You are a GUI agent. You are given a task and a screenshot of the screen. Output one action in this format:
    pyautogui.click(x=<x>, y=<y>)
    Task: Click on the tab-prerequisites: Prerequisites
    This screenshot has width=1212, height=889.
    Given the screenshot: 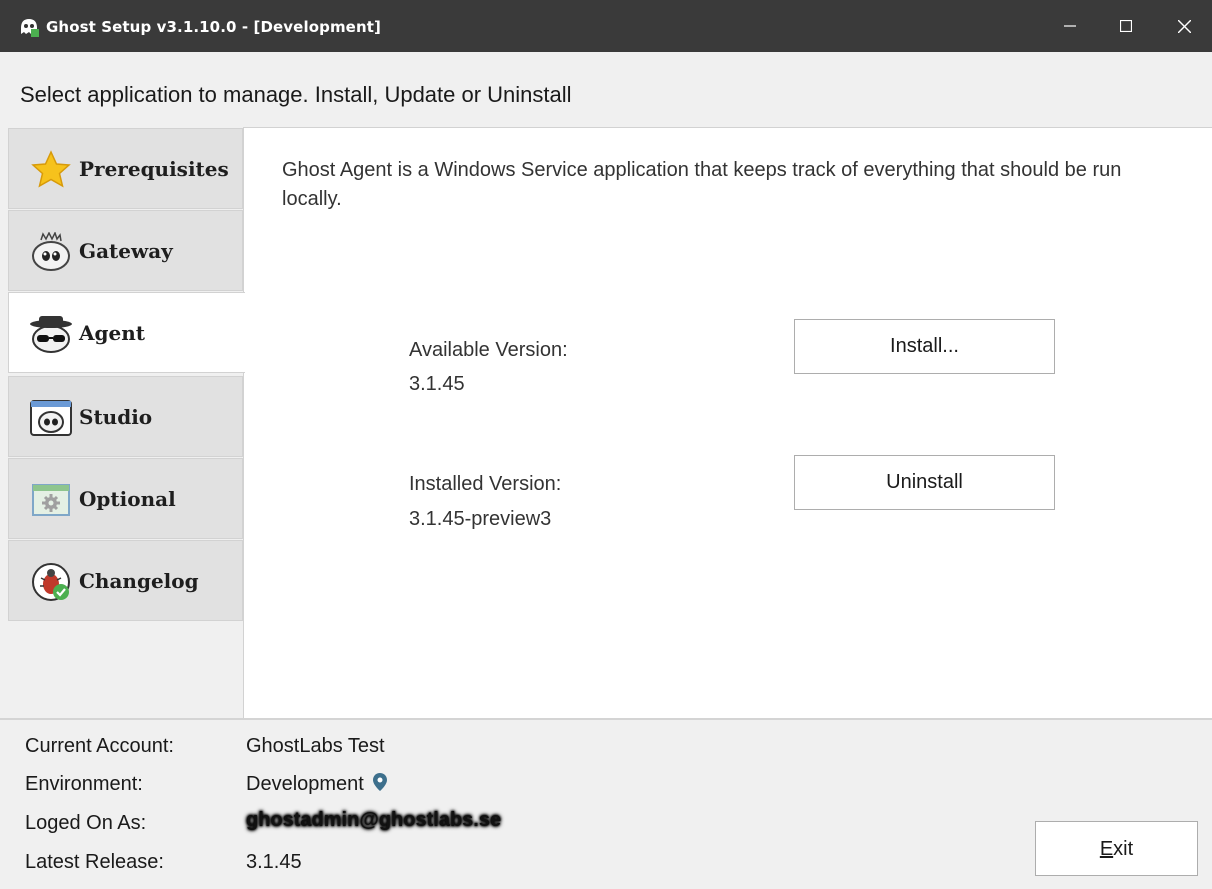 What is the action you would take?
    pyautogui.click(x=125, y=168)
    